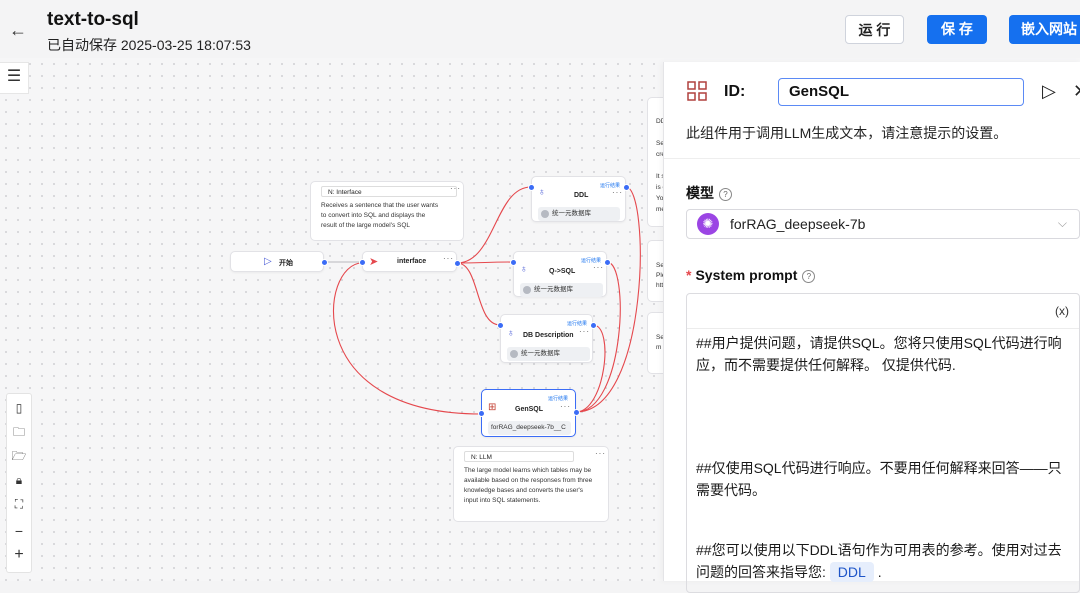  I want to click on insert-variable-icon: (x), so click(1062, 311).